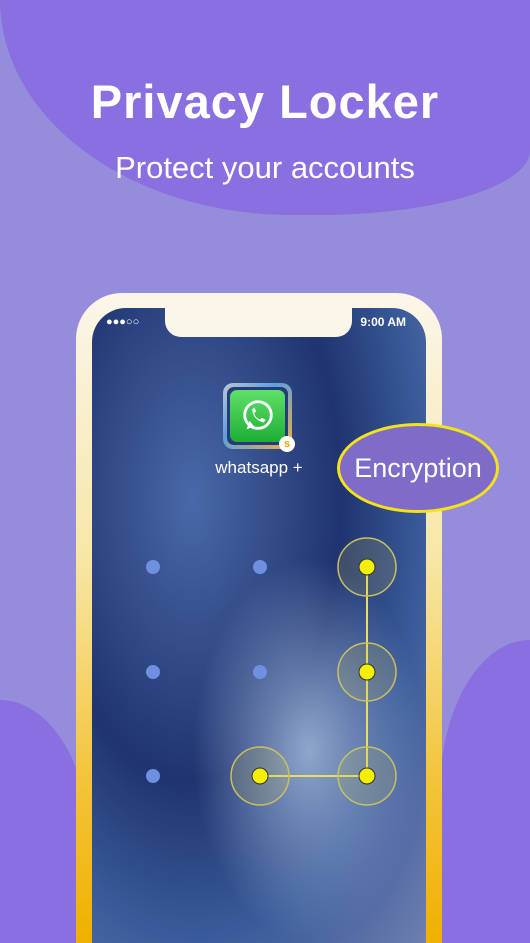 The image size is (530, 943). Describe the element at coordinates (418, 468) in the screenshot. I see `encryption-callout: Encryption` at that location.